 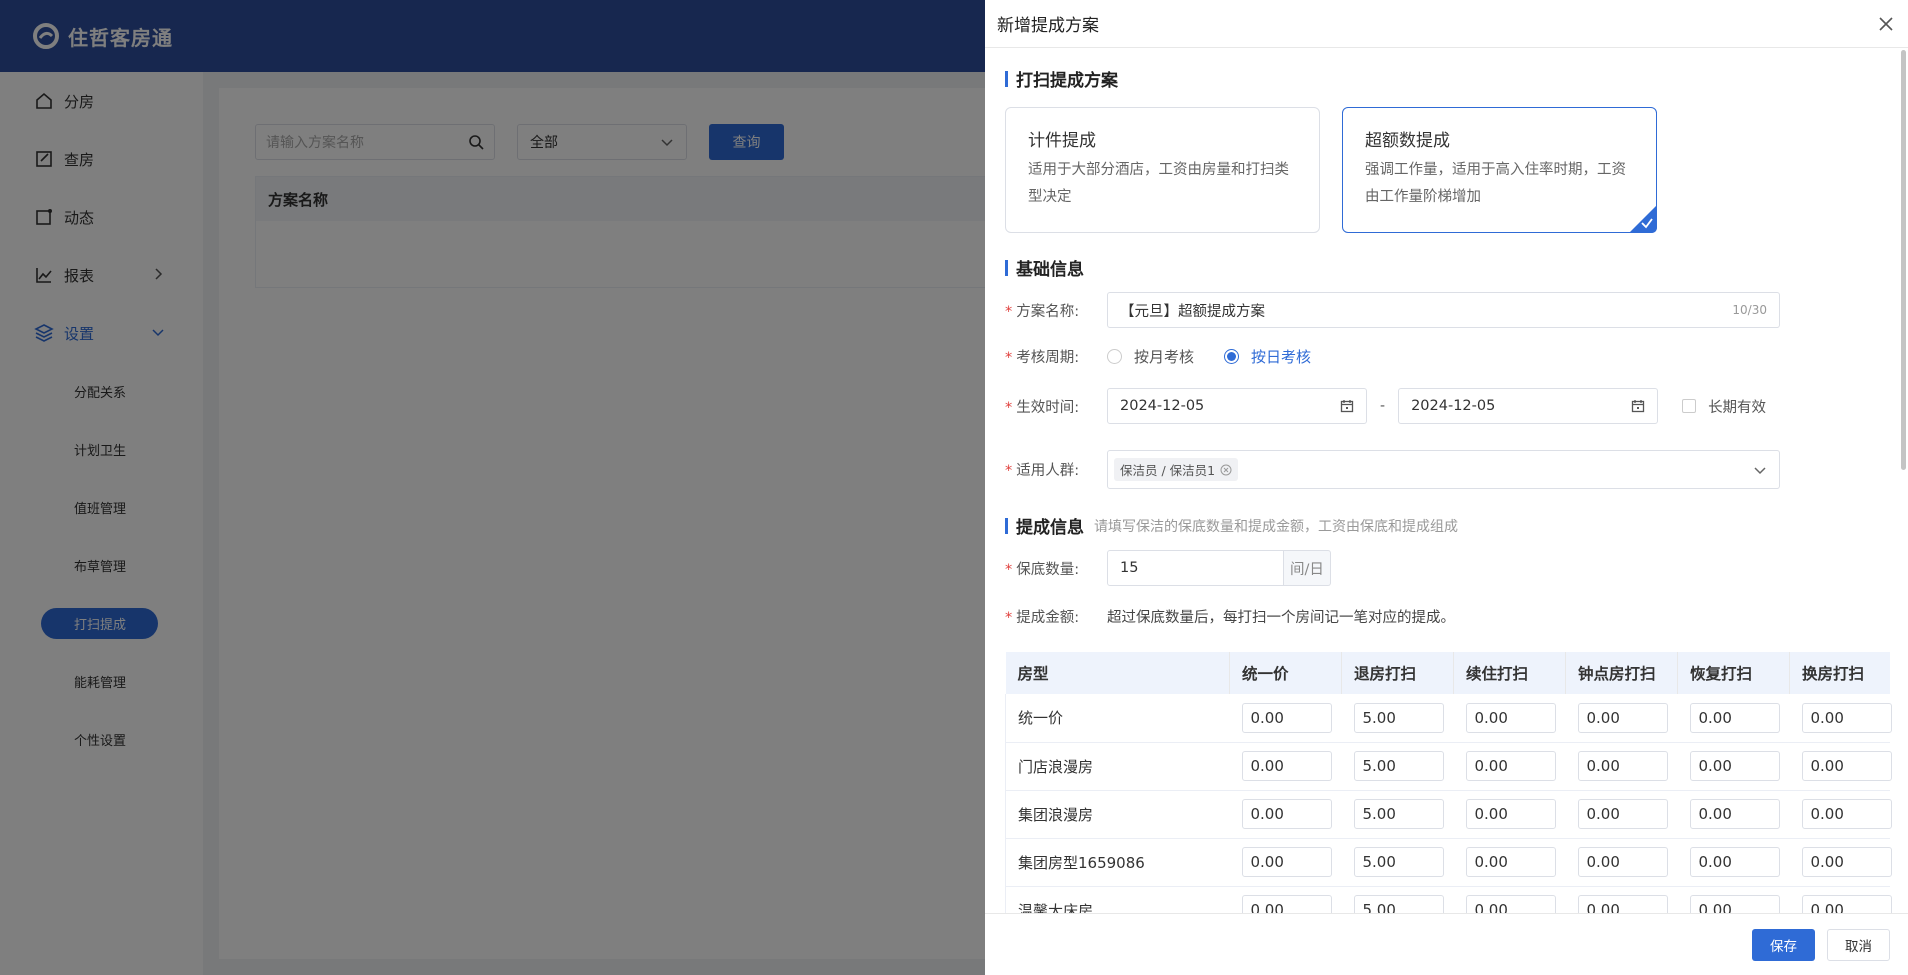 What do you see at coordinates (1448, 899) in the screenshot?
I see `table-row: 温馨大床房 0.00 5.00 0.00 0.00 0.00 0.00` at bounding box center [1448, 899].